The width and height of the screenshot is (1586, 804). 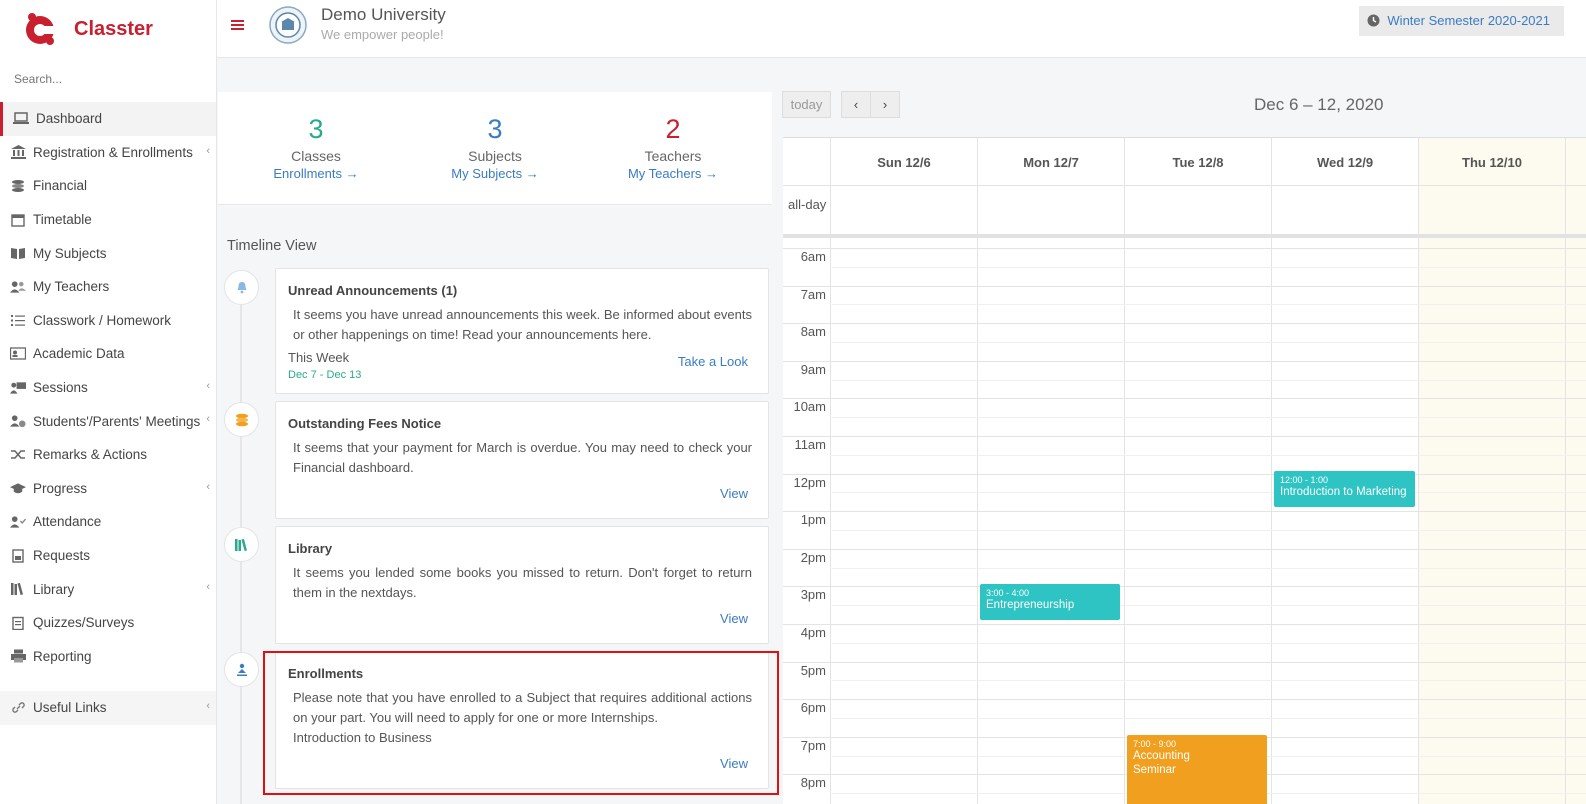 What do you see at coordinates (108, 556) in the screenshot?
I see `sidebar-item-requests: Requests` at bounding box center [108, 556].